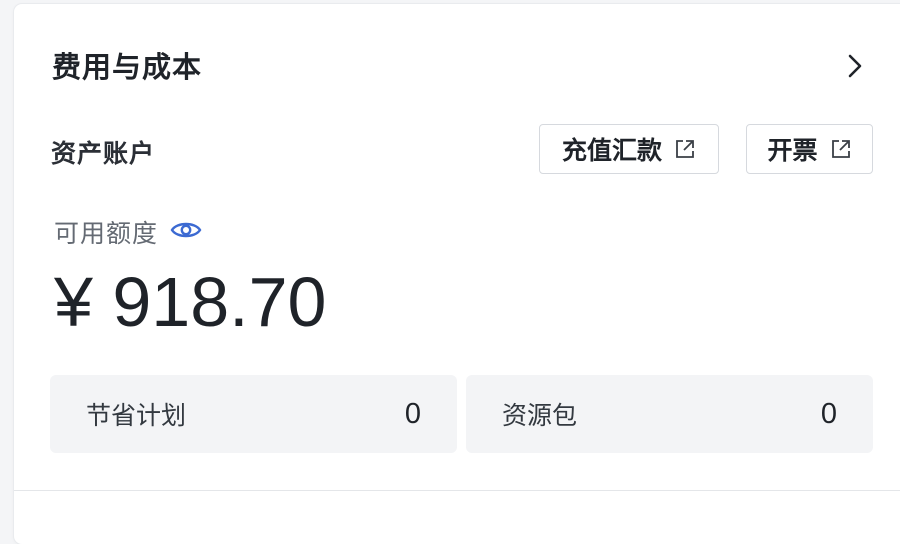 Image resolution: width=900 pixels, height=544 pixels. What do you see at coordinates (792, 150) in the screenshot?
I see `invoice-button-label: 开票` at bounding box center [792, 150].